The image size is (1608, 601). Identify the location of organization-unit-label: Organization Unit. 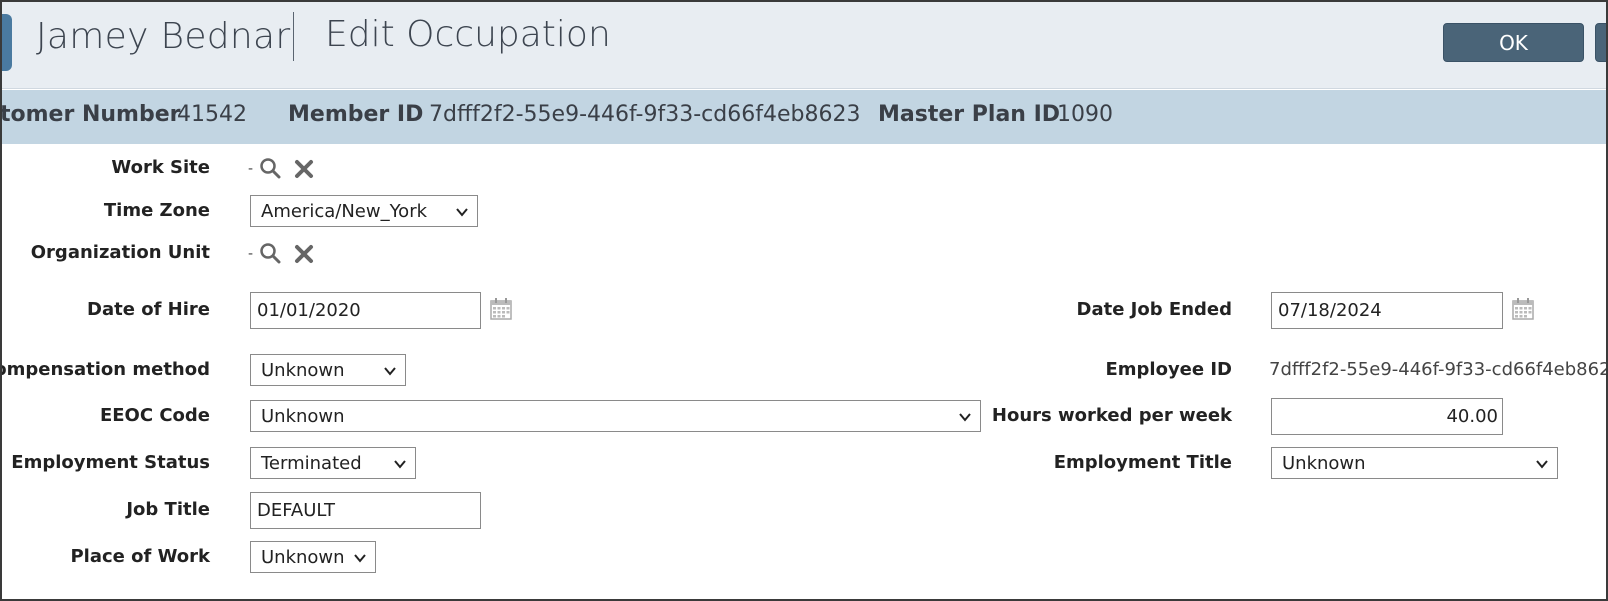
(120, 252).